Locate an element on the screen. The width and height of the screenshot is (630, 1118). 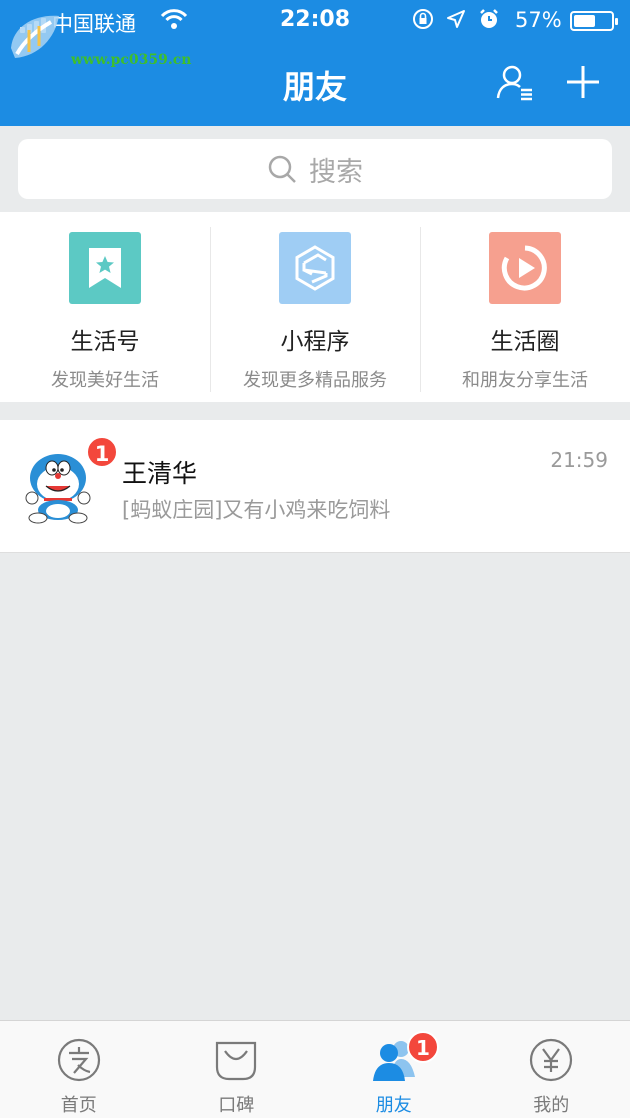
status-icons is located at coordinates (456, 19).